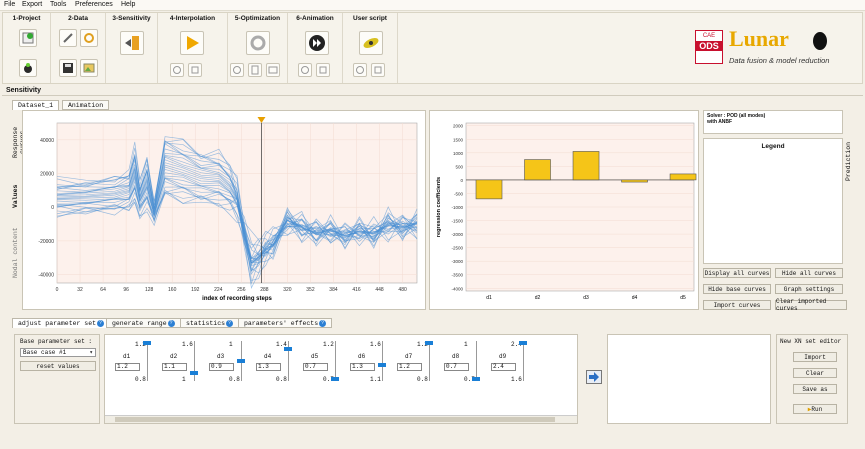 The height and width of the screenshot is (449, 865). Describe the element at coordinates (86, 105) in the screenshot. I see `tab-animation: Animation` at that location.